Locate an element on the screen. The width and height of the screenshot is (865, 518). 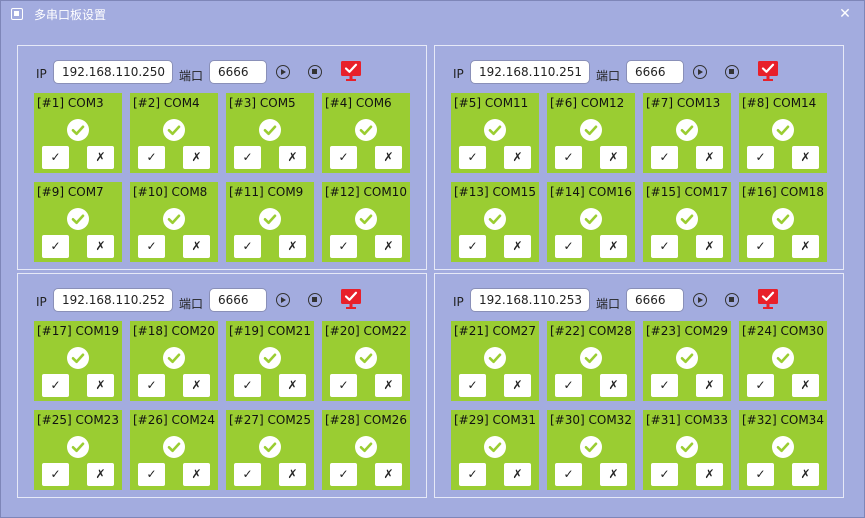
com-port-card: [#1] COM3 ✓ ✗ is located at coordinates (78, 133).